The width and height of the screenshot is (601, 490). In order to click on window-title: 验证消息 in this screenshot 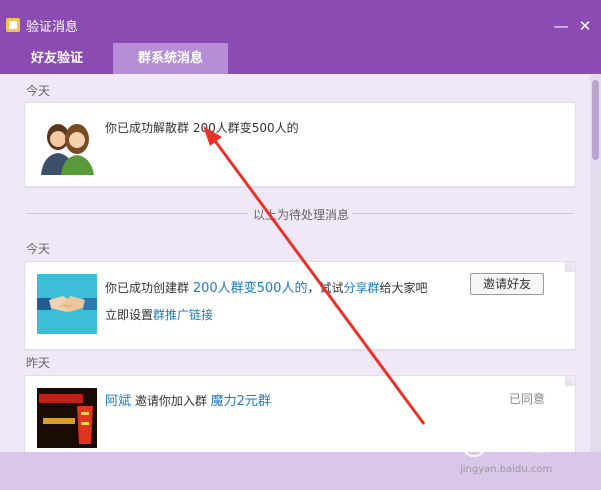, I will do `click(52, 27)`.